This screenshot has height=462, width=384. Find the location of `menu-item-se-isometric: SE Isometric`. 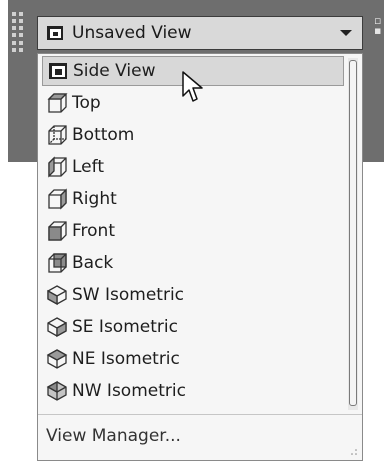

menu-item-se-isometric: SE Isometric is located at coordinates (193, 327).